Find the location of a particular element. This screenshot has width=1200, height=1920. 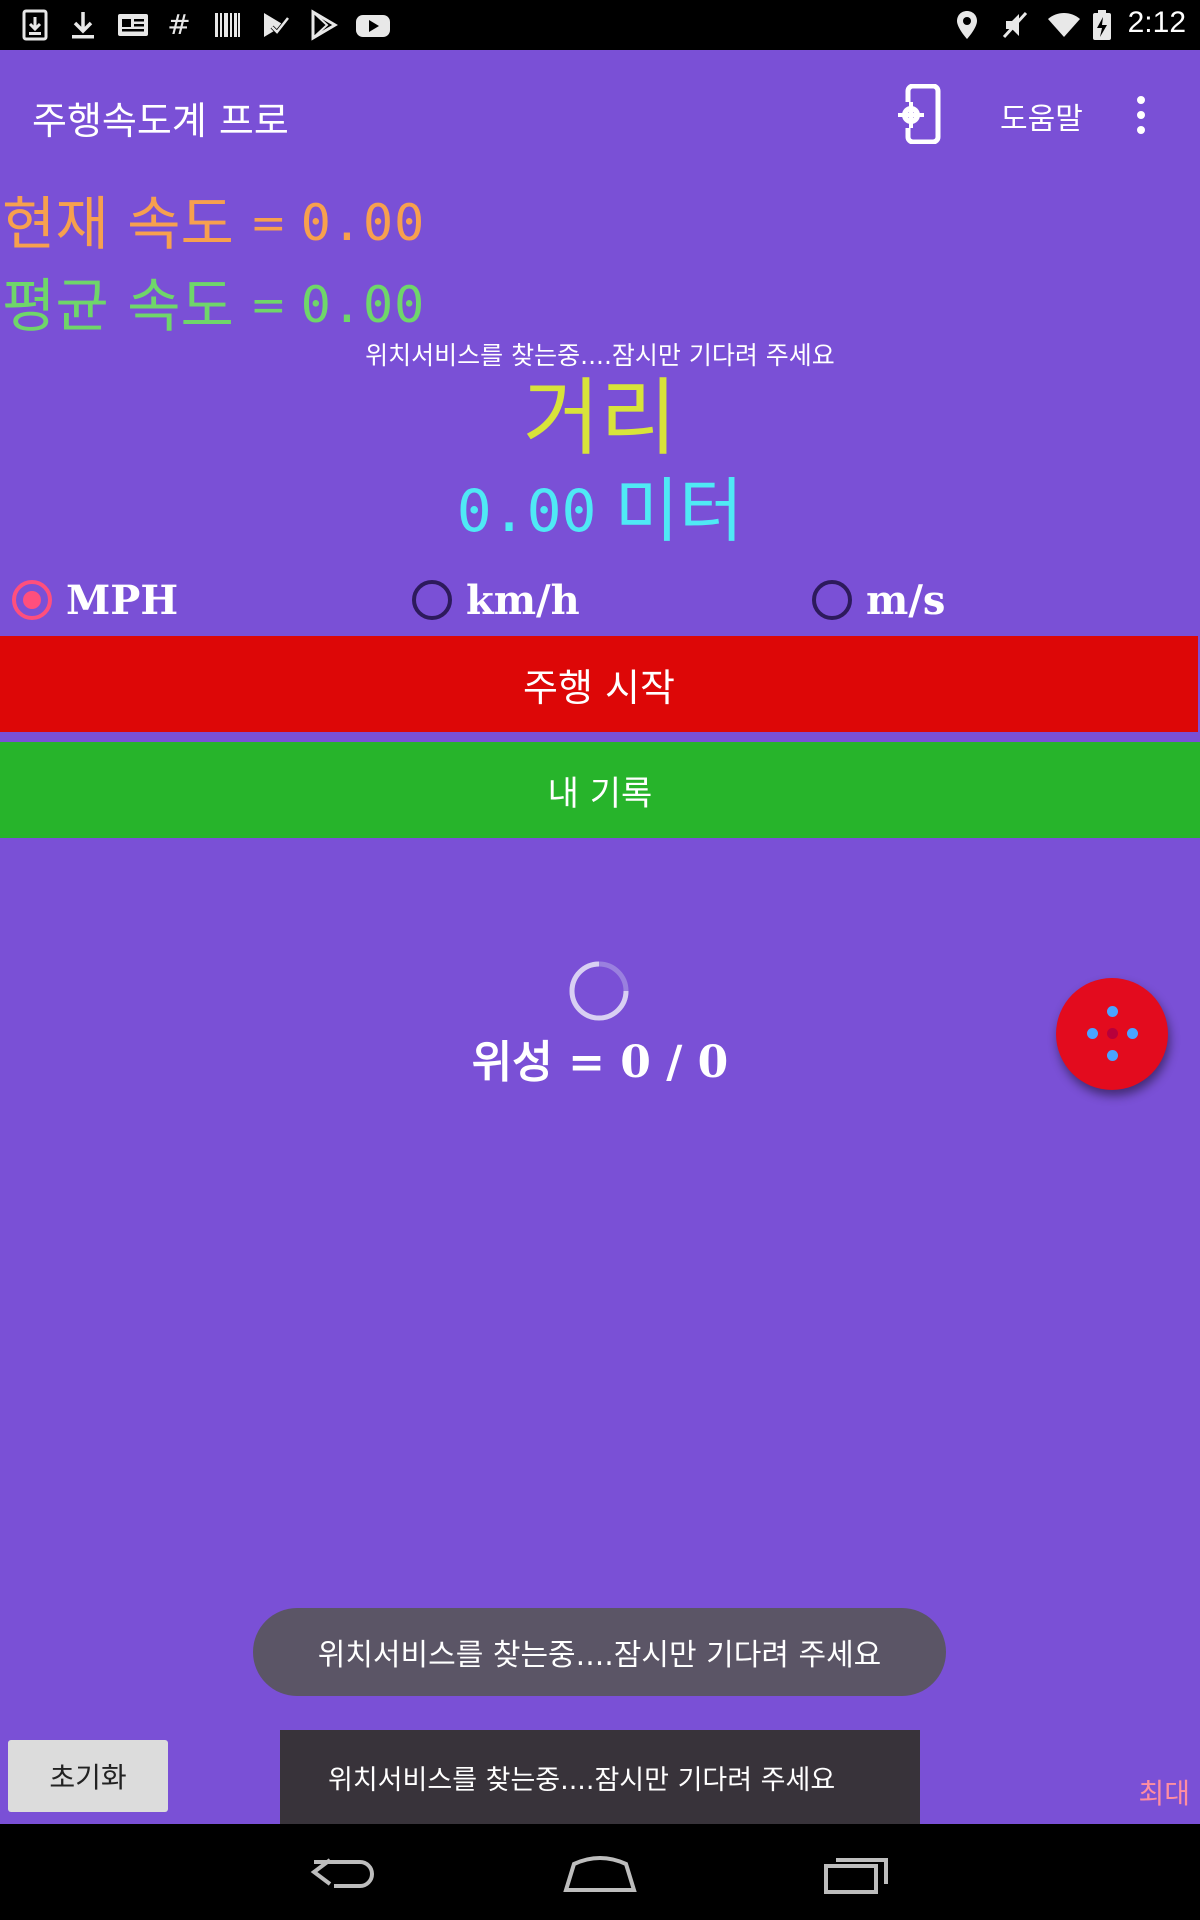

distance-title: 거리 is located at coordinates (600, 418).